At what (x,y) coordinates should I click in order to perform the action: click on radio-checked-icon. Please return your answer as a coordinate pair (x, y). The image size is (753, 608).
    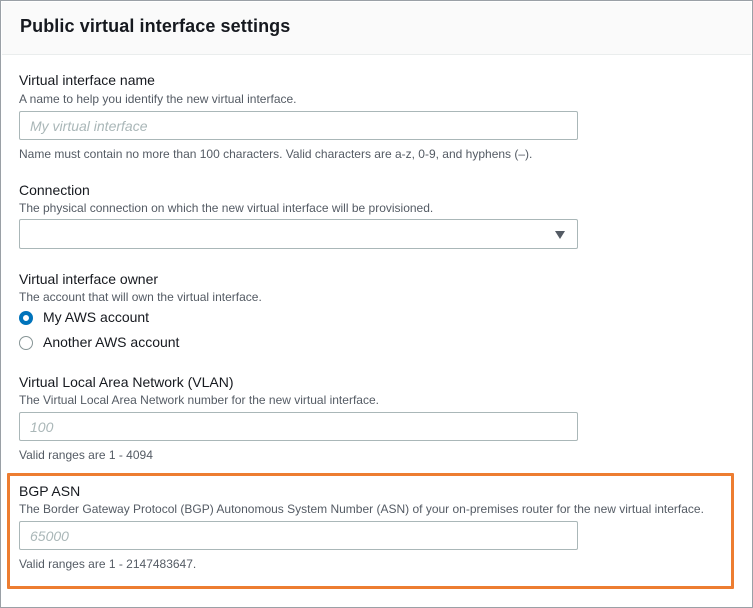
    Looking at the image, I should click on (26, 318).